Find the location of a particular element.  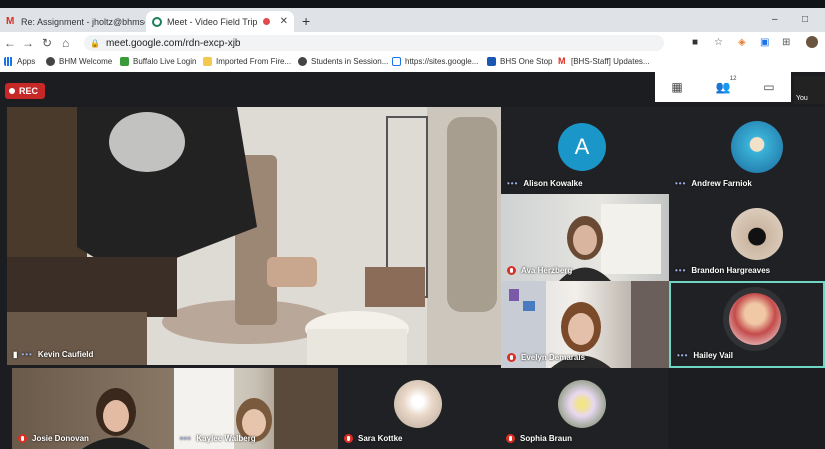

avatar is located at coordinates (418, 404).